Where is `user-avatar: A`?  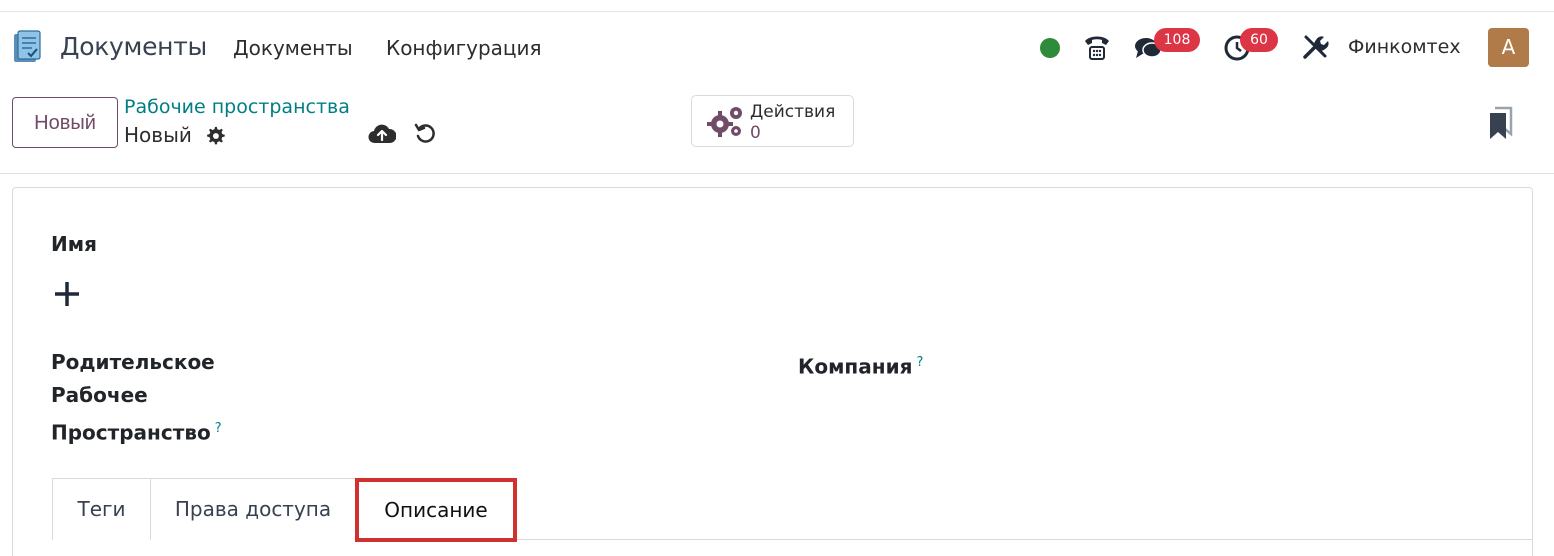
user-avatar: A is located at coordinates (1508, 47).